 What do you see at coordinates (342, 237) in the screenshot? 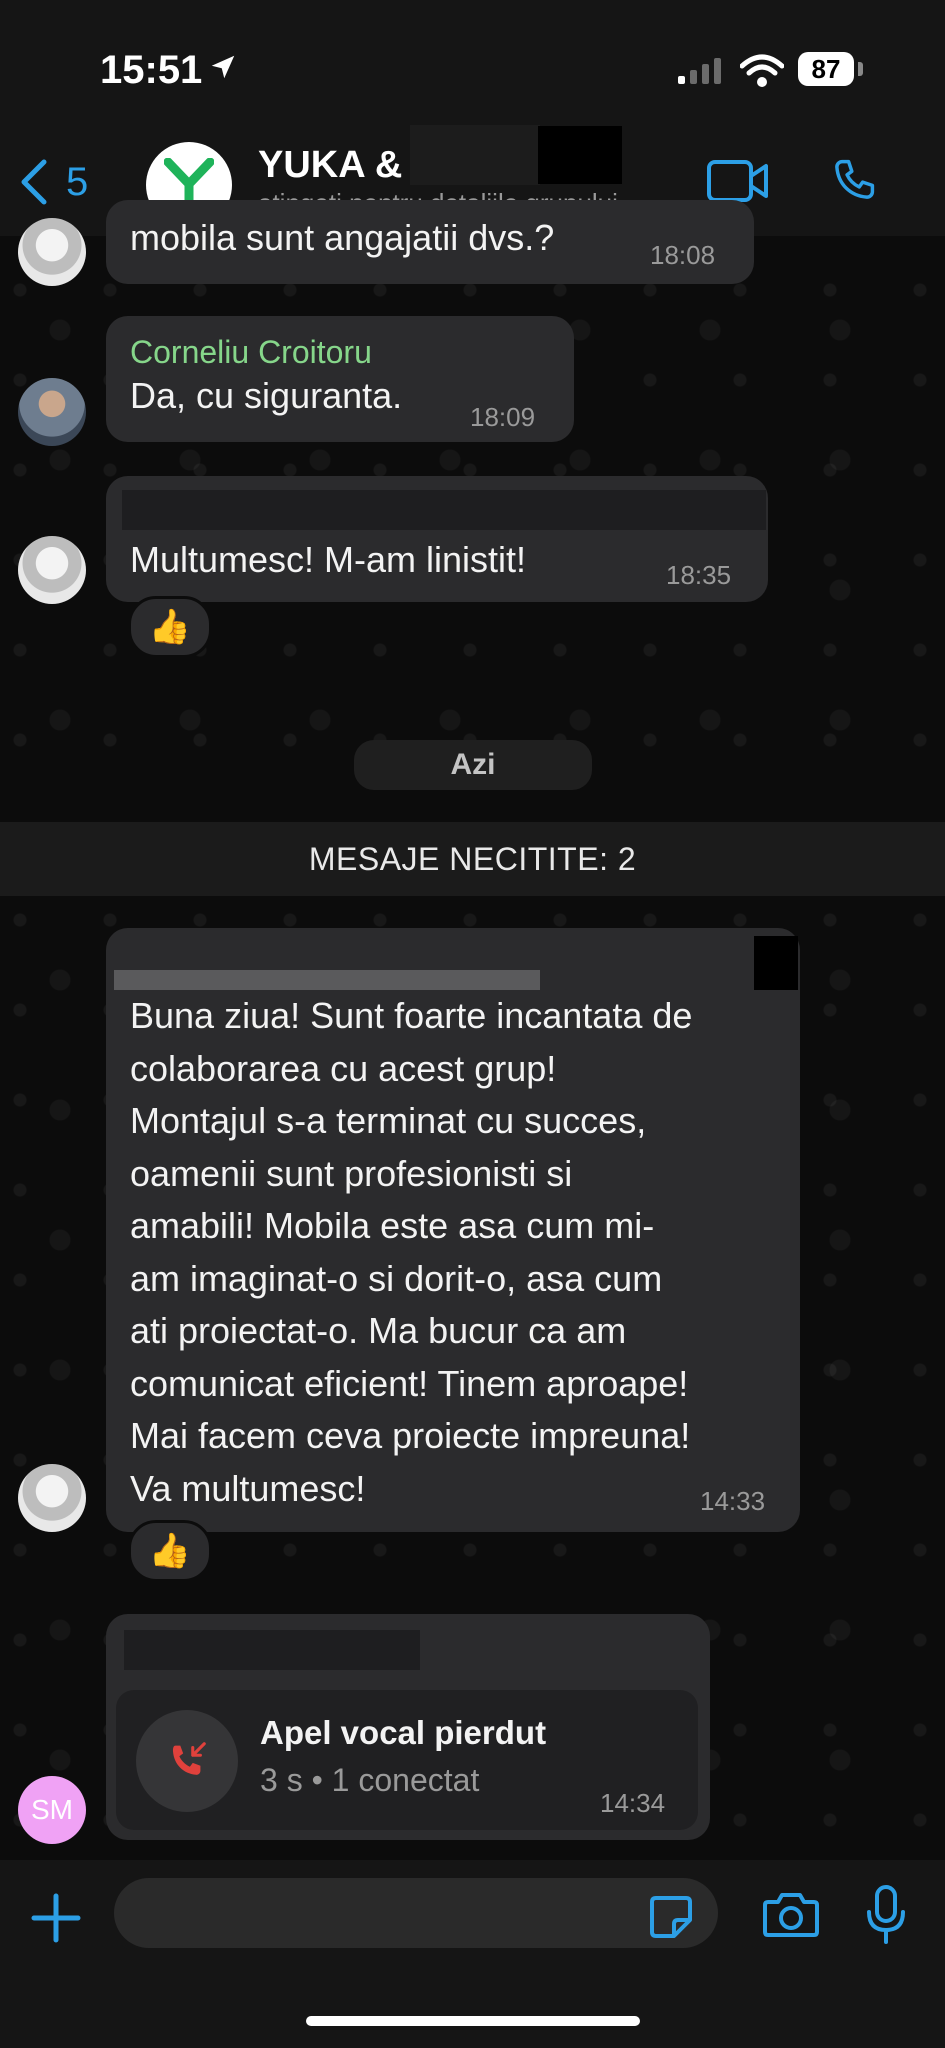
I see `message-text: mobila sunt angajatii dvs.?` at bounding box center [342, 237].